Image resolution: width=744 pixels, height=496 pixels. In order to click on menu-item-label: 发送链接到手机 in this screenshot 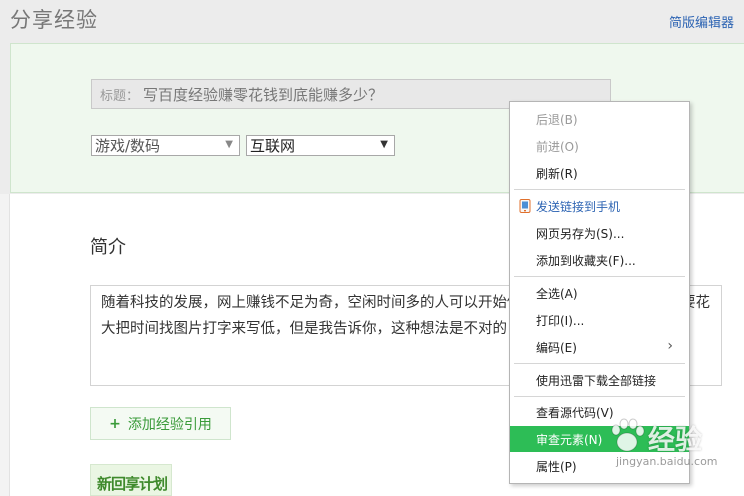, I will do `click(578, 206)`.